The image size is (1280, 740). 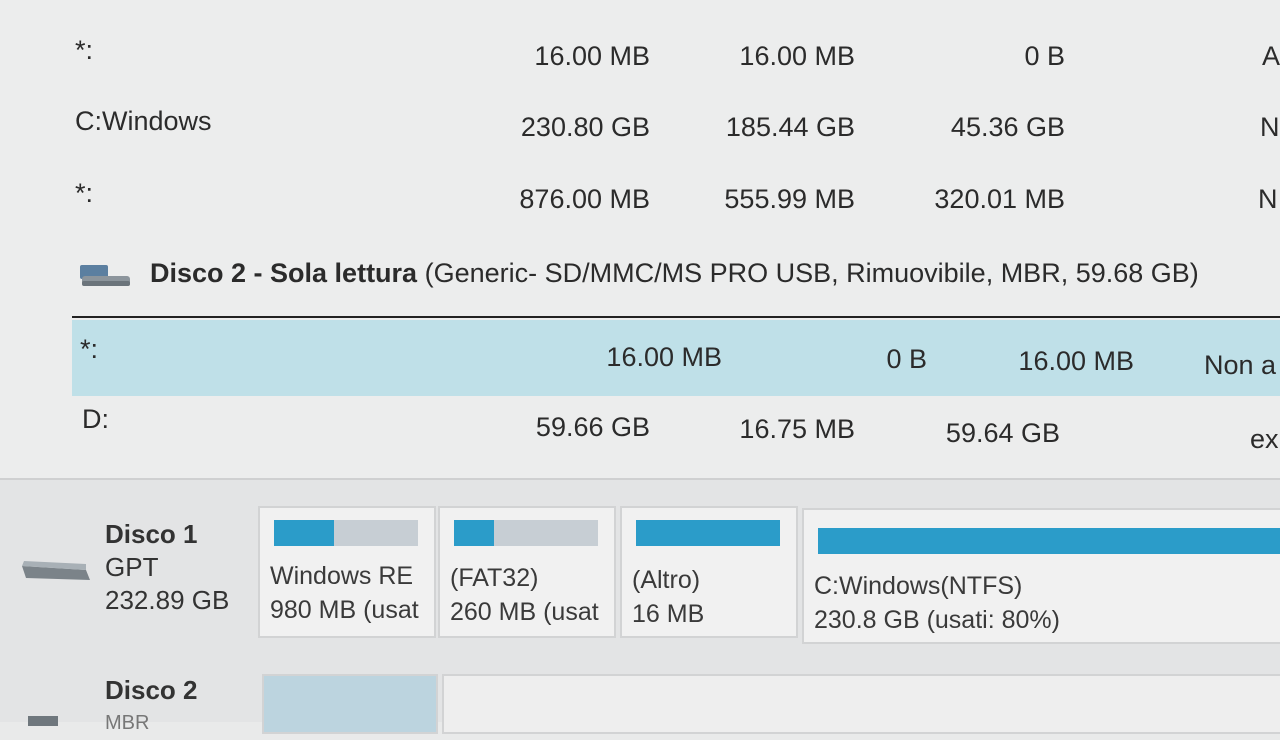 I want to click on volume-free: 0 B, so click(x=1044, y=56).